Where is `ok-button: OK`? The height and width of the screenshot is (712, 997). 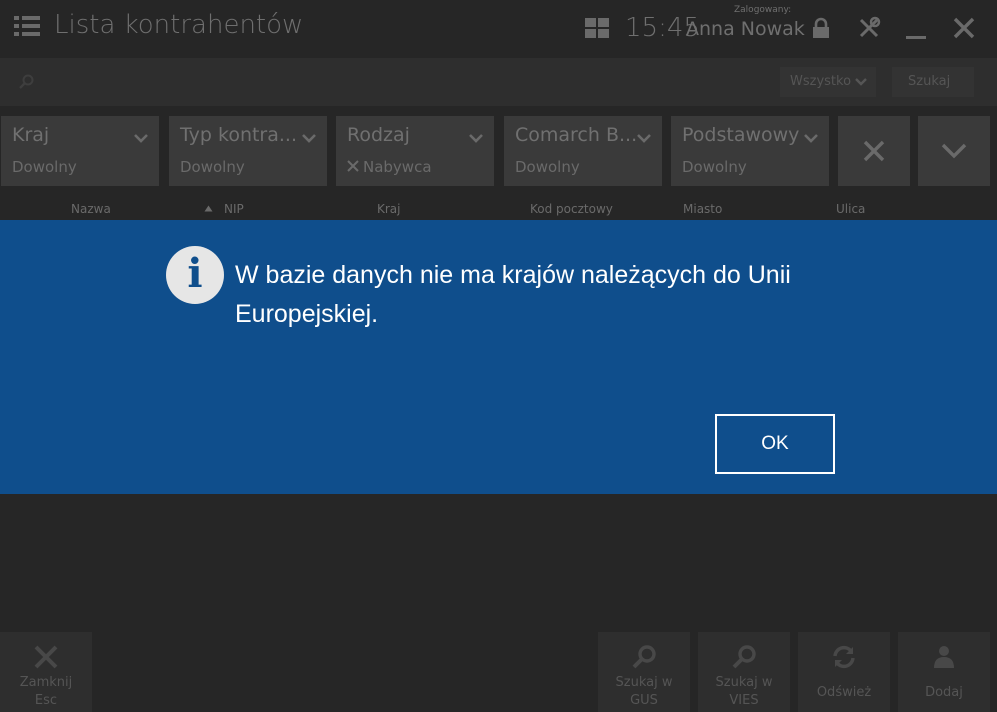 ok-button: OK is located at coordinates (775, 444).